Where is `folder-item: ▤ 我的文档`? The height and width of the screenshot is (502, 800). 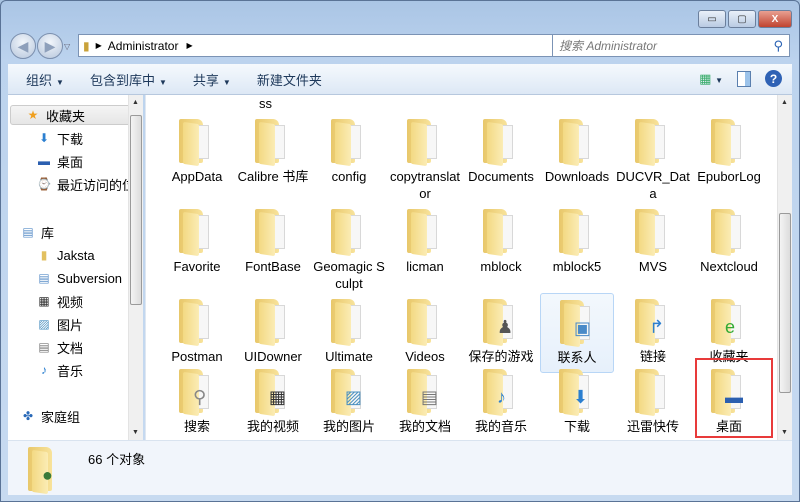
folder-item: ▤ 我的文档 is located at coordinates (425, 401).